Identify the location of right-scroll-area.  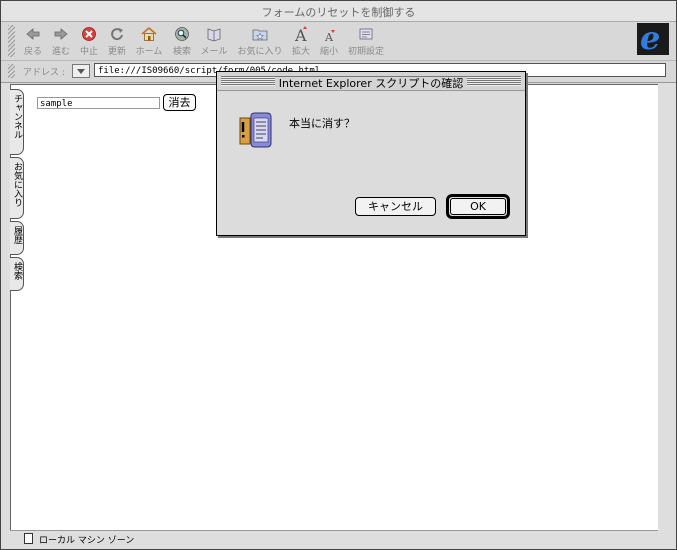
(666, 306).